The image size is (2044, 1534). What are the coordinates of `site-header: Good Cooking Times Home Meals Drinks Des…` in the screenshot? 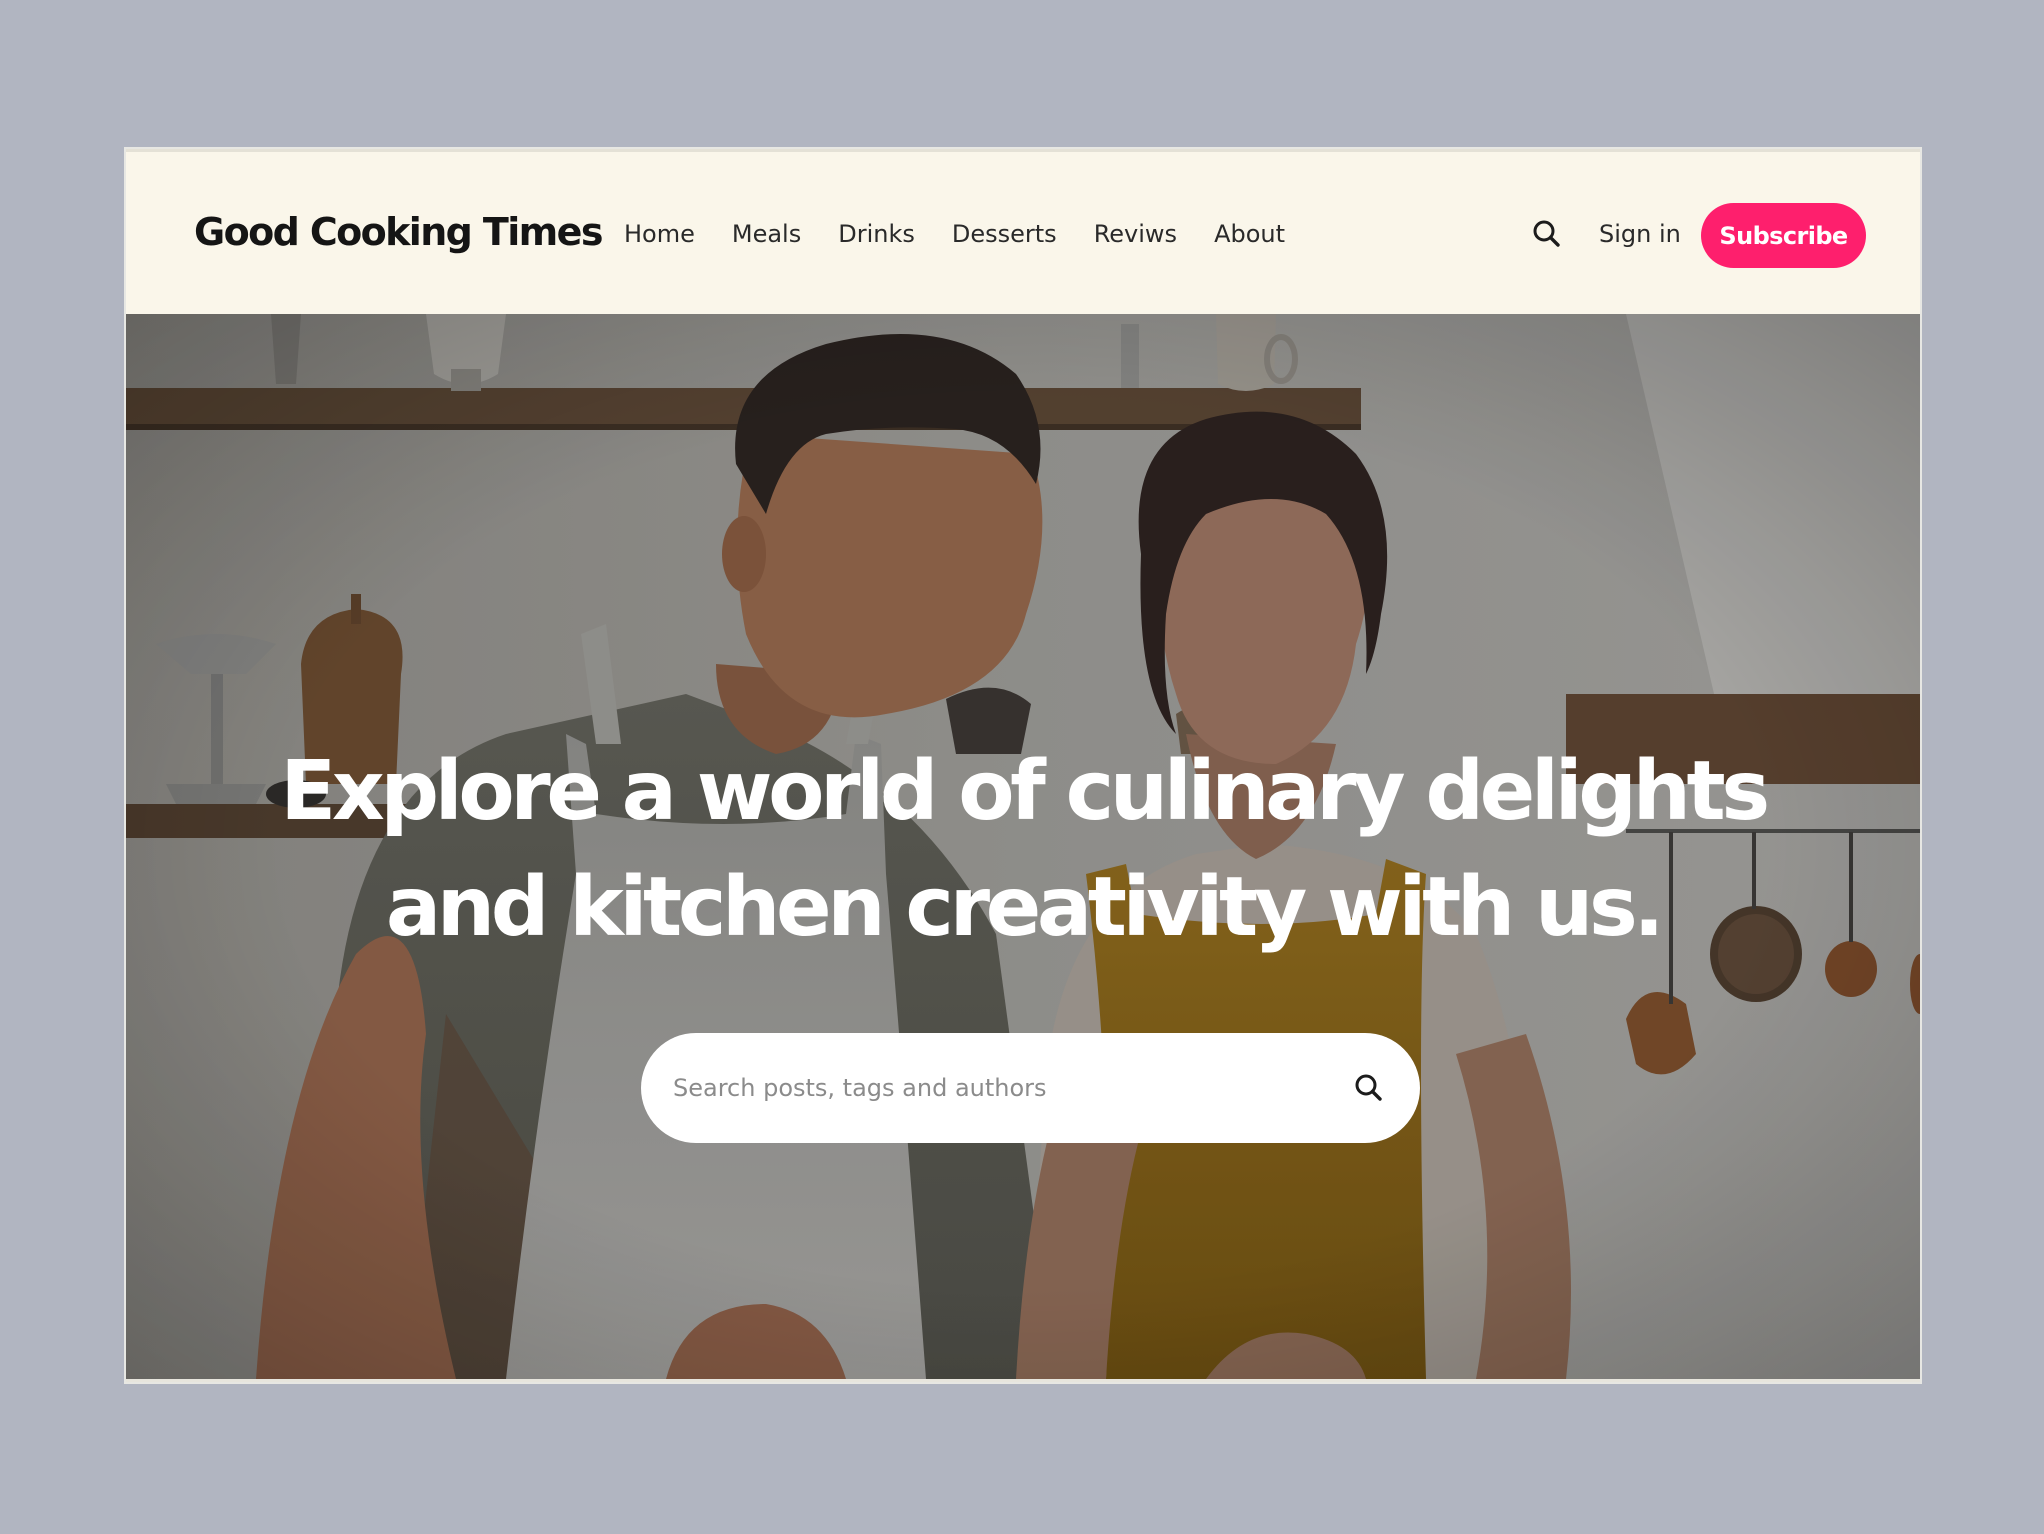 It's located at (1023, 231).